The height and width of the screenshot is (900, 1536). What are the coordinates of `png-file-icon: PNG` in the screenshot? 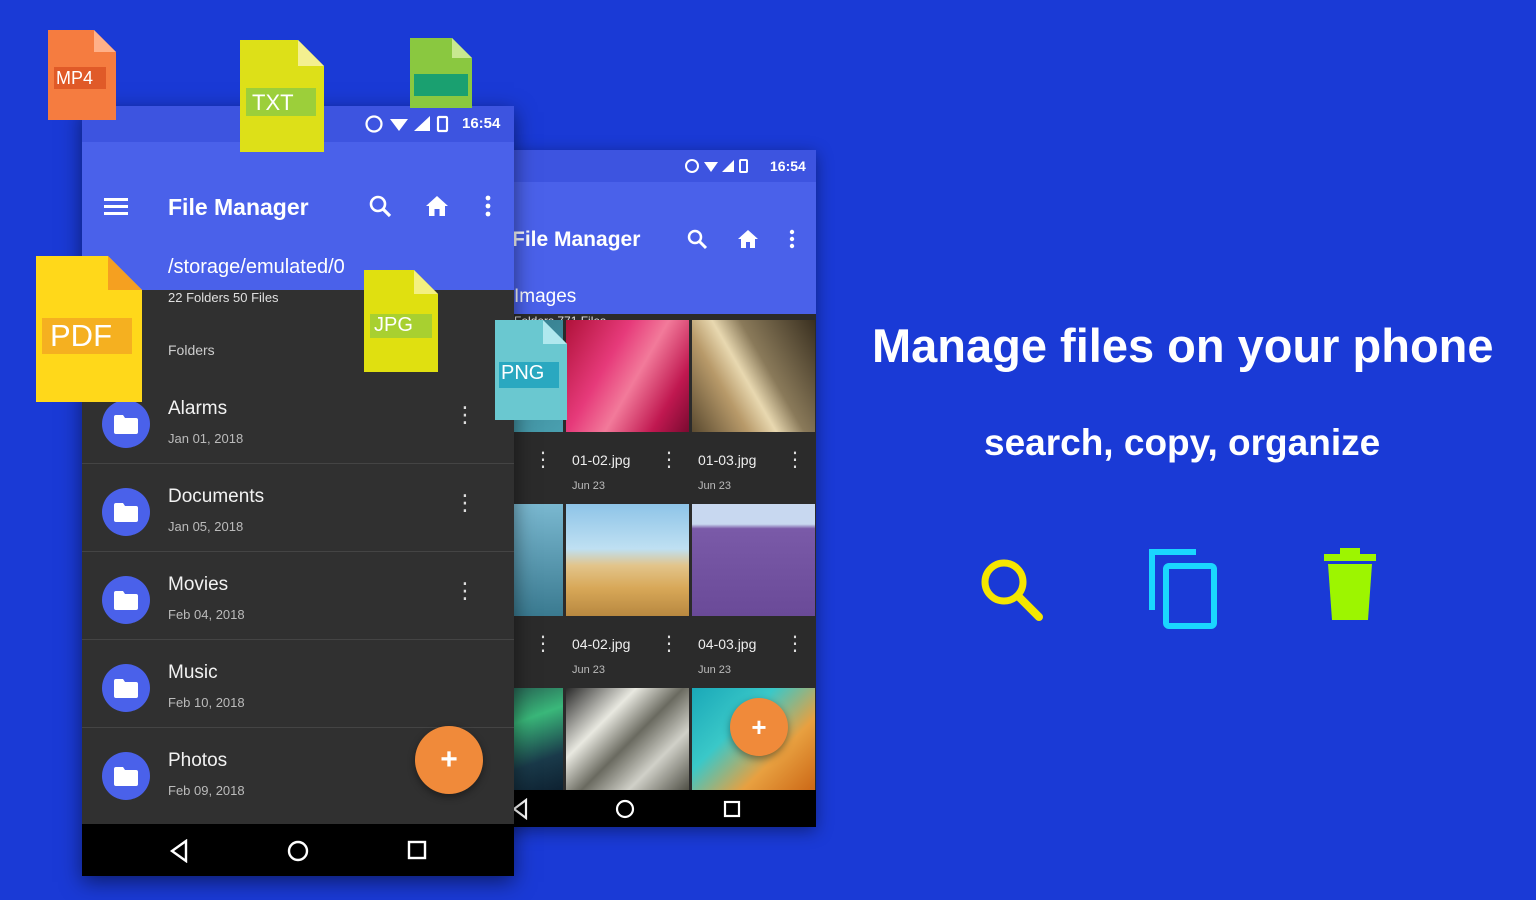 It's located at (531, 370).